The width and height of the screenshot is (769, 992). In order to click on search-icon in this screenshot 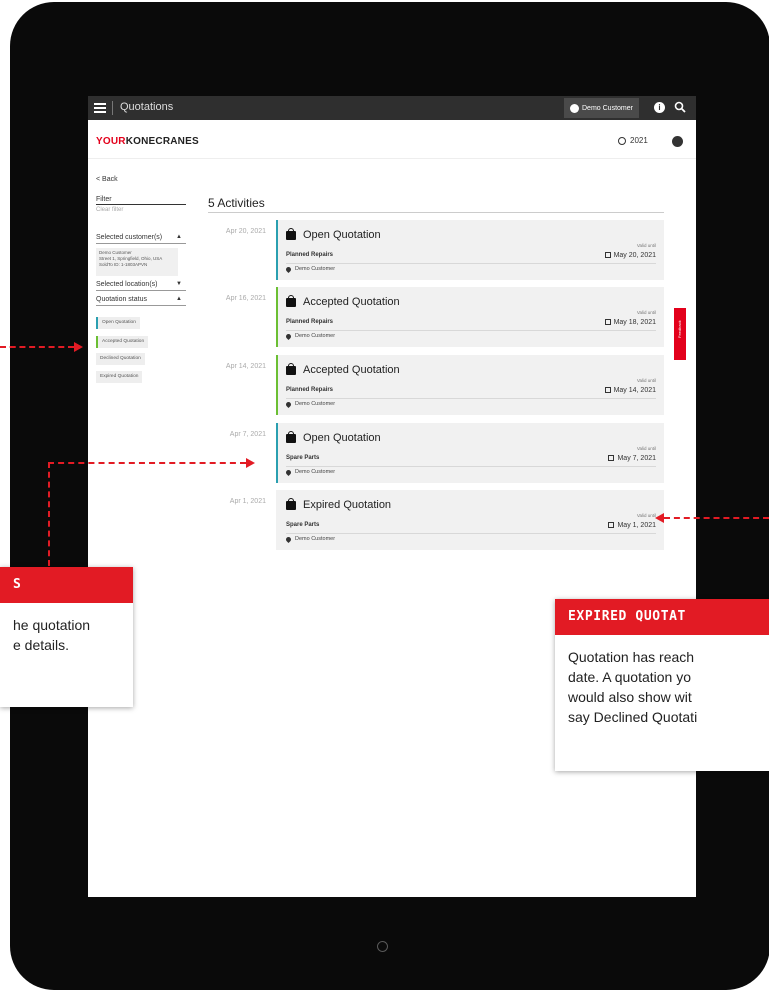, I will do `click(680, 107)`.